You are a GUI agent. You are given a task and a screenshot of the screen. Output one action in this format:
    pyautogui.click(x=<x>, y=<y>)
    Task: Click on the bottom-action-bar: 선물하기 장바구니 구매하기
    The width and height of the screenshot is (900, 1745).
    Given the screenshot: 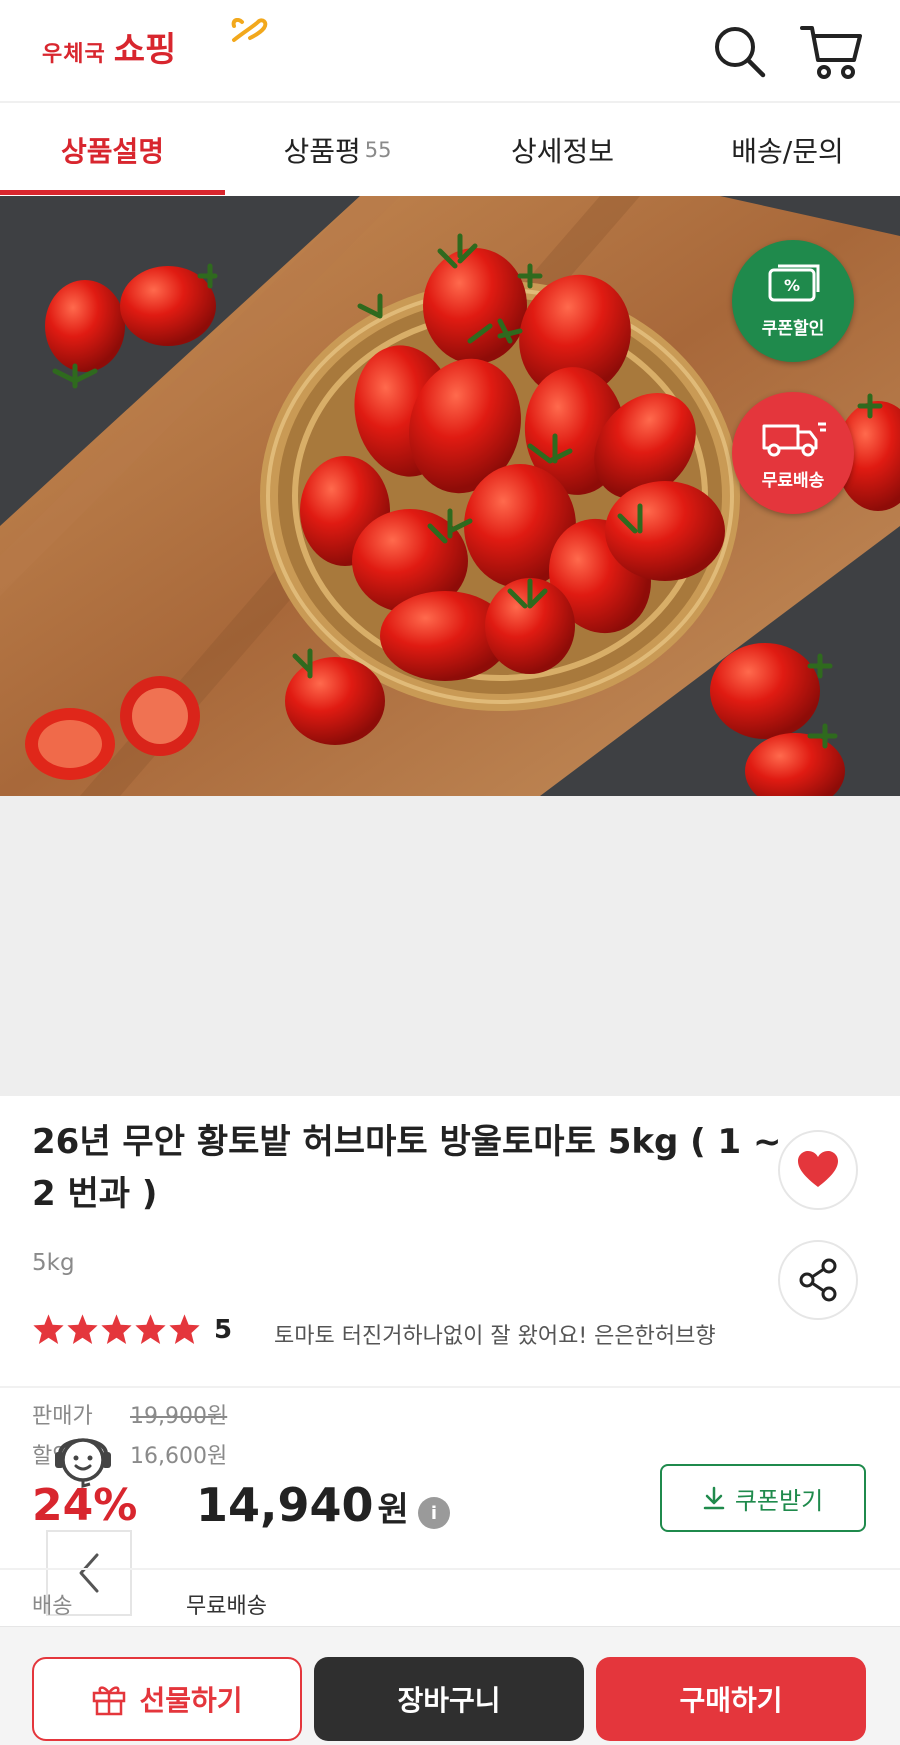 What is the action you would take?
    pyautogui.click(x=450, y=1685)
    